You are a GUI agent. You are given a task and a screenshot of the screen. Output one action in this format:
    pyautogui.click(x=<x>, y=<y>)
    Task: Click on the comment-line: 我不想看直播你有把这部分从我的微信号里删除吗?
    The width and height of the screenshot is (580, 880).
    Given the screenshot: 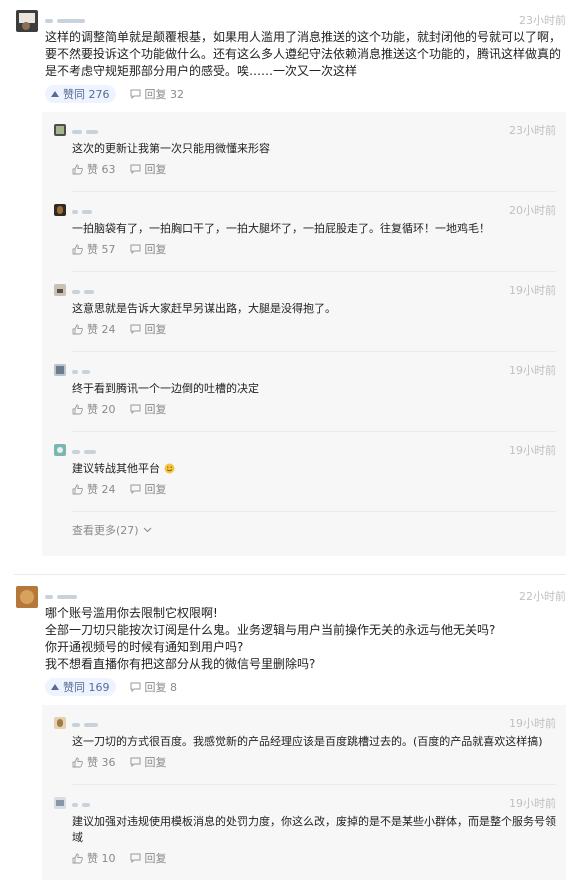 What is the action you would take?
    pyautogui.click(x=180, y=664)
    